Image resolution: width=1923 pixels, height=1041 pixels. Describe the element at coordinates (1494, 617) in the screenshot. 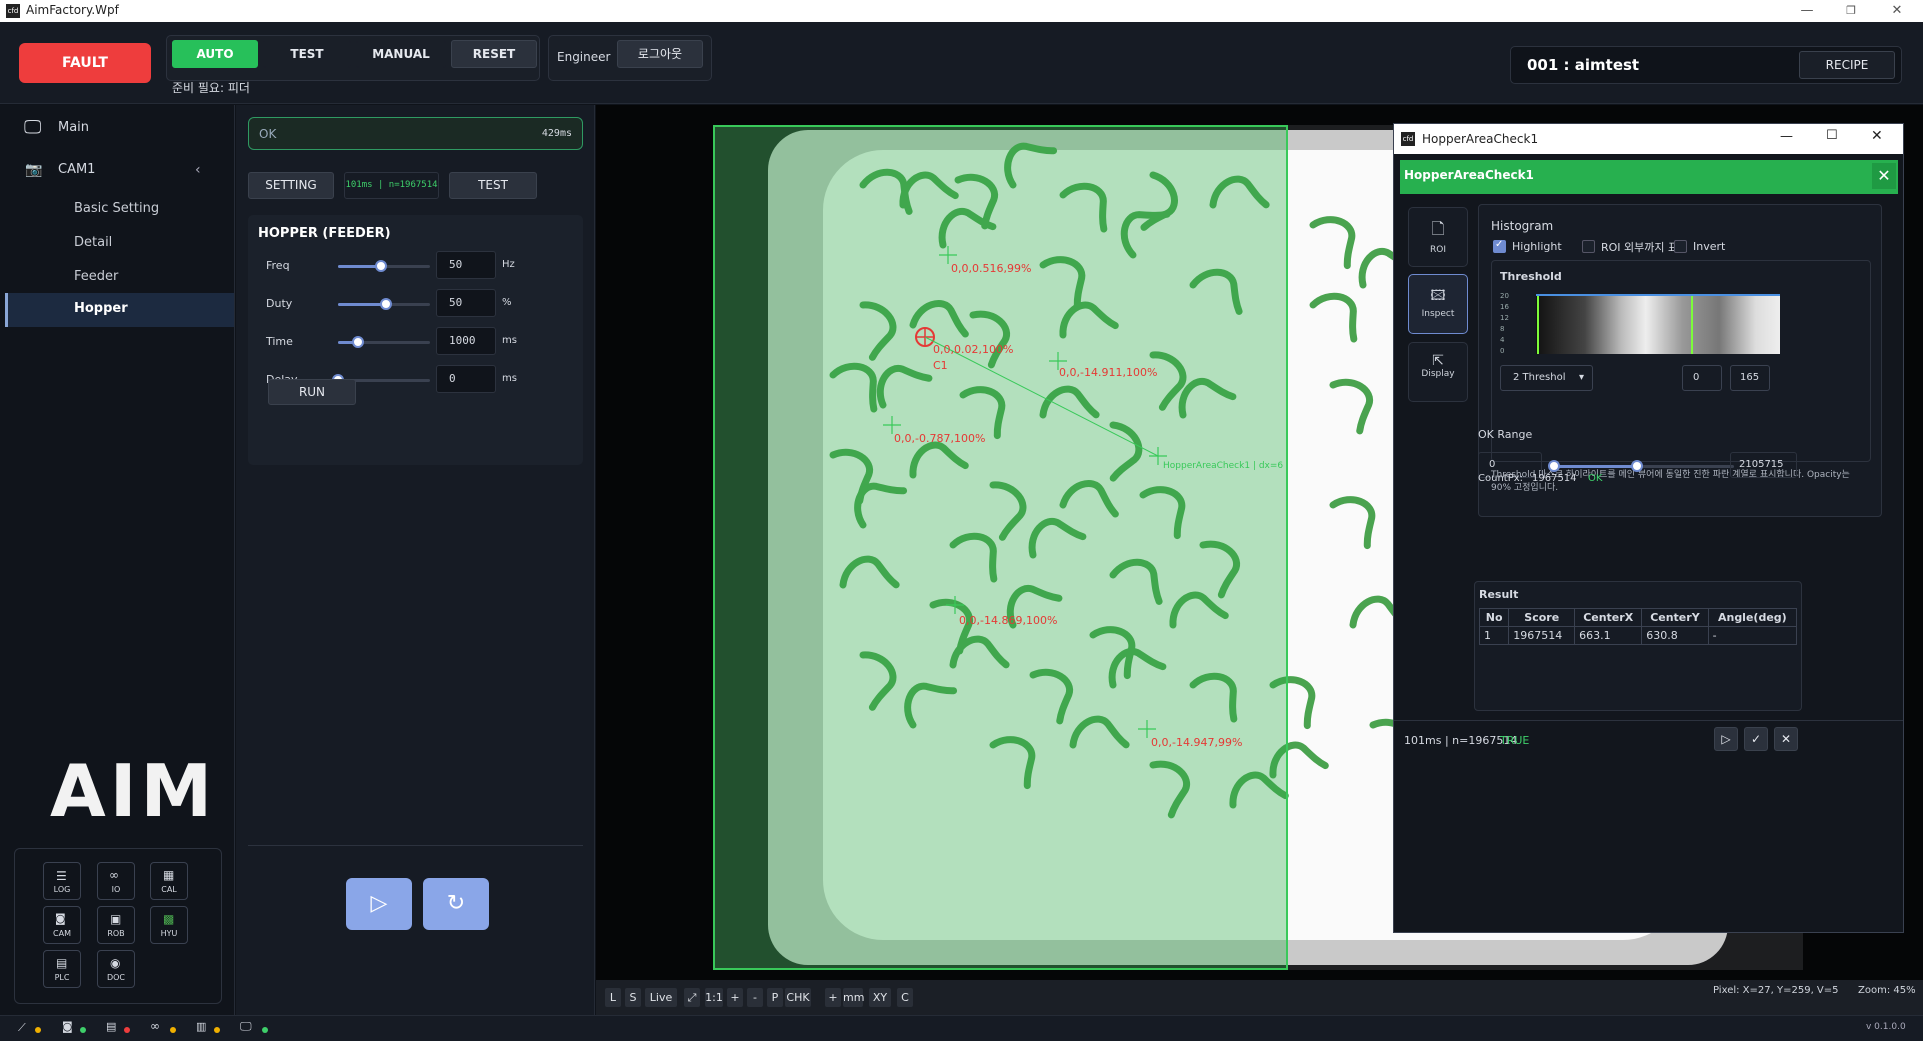

I see `result-header: No` at that location.